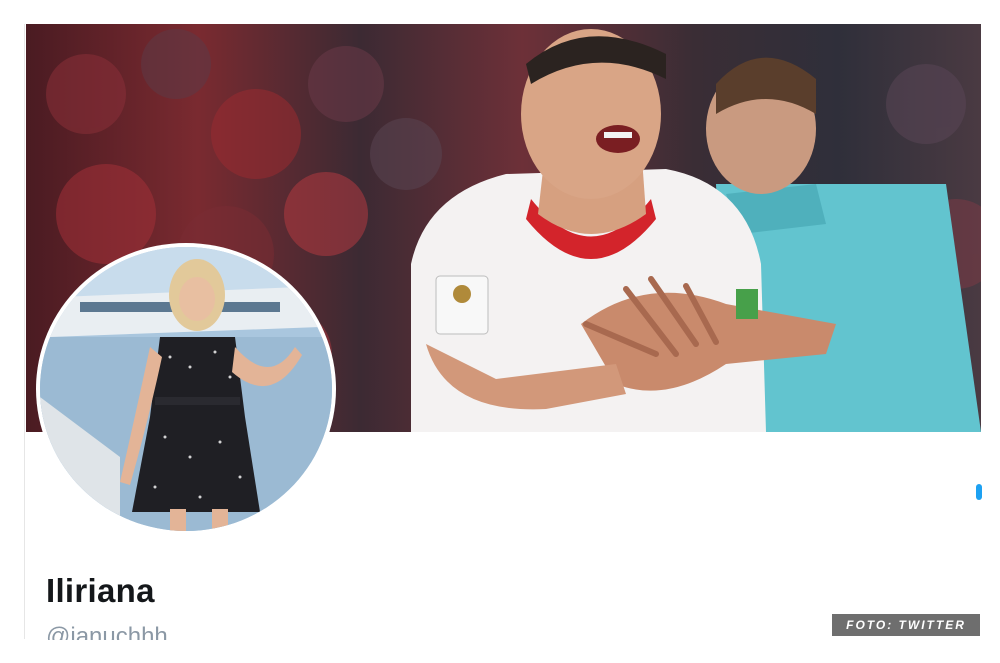  What do you see at coordinates (24, 331) in the screenshot?
I see `card-border` at bounding box center [24, 331].